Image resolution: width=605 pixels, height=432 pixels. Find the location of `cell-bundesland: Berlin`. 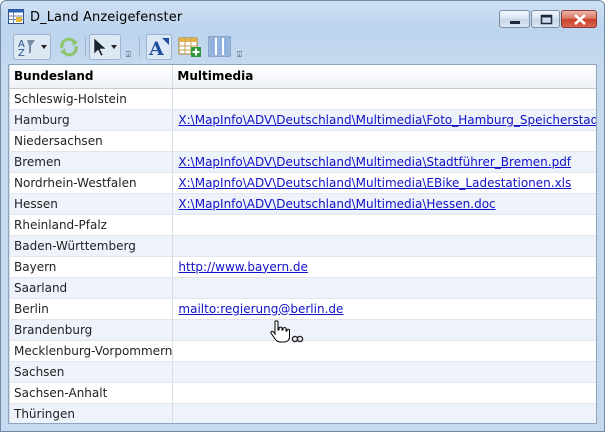

cell-bundesland: Berlin is located at coordinates (91, 309).